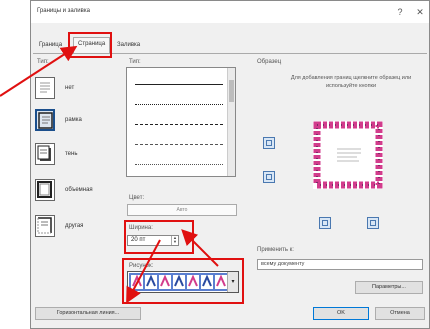 This screenshot has height=329, width=430. I want to click on arrow-to-art, so click(143, 271).